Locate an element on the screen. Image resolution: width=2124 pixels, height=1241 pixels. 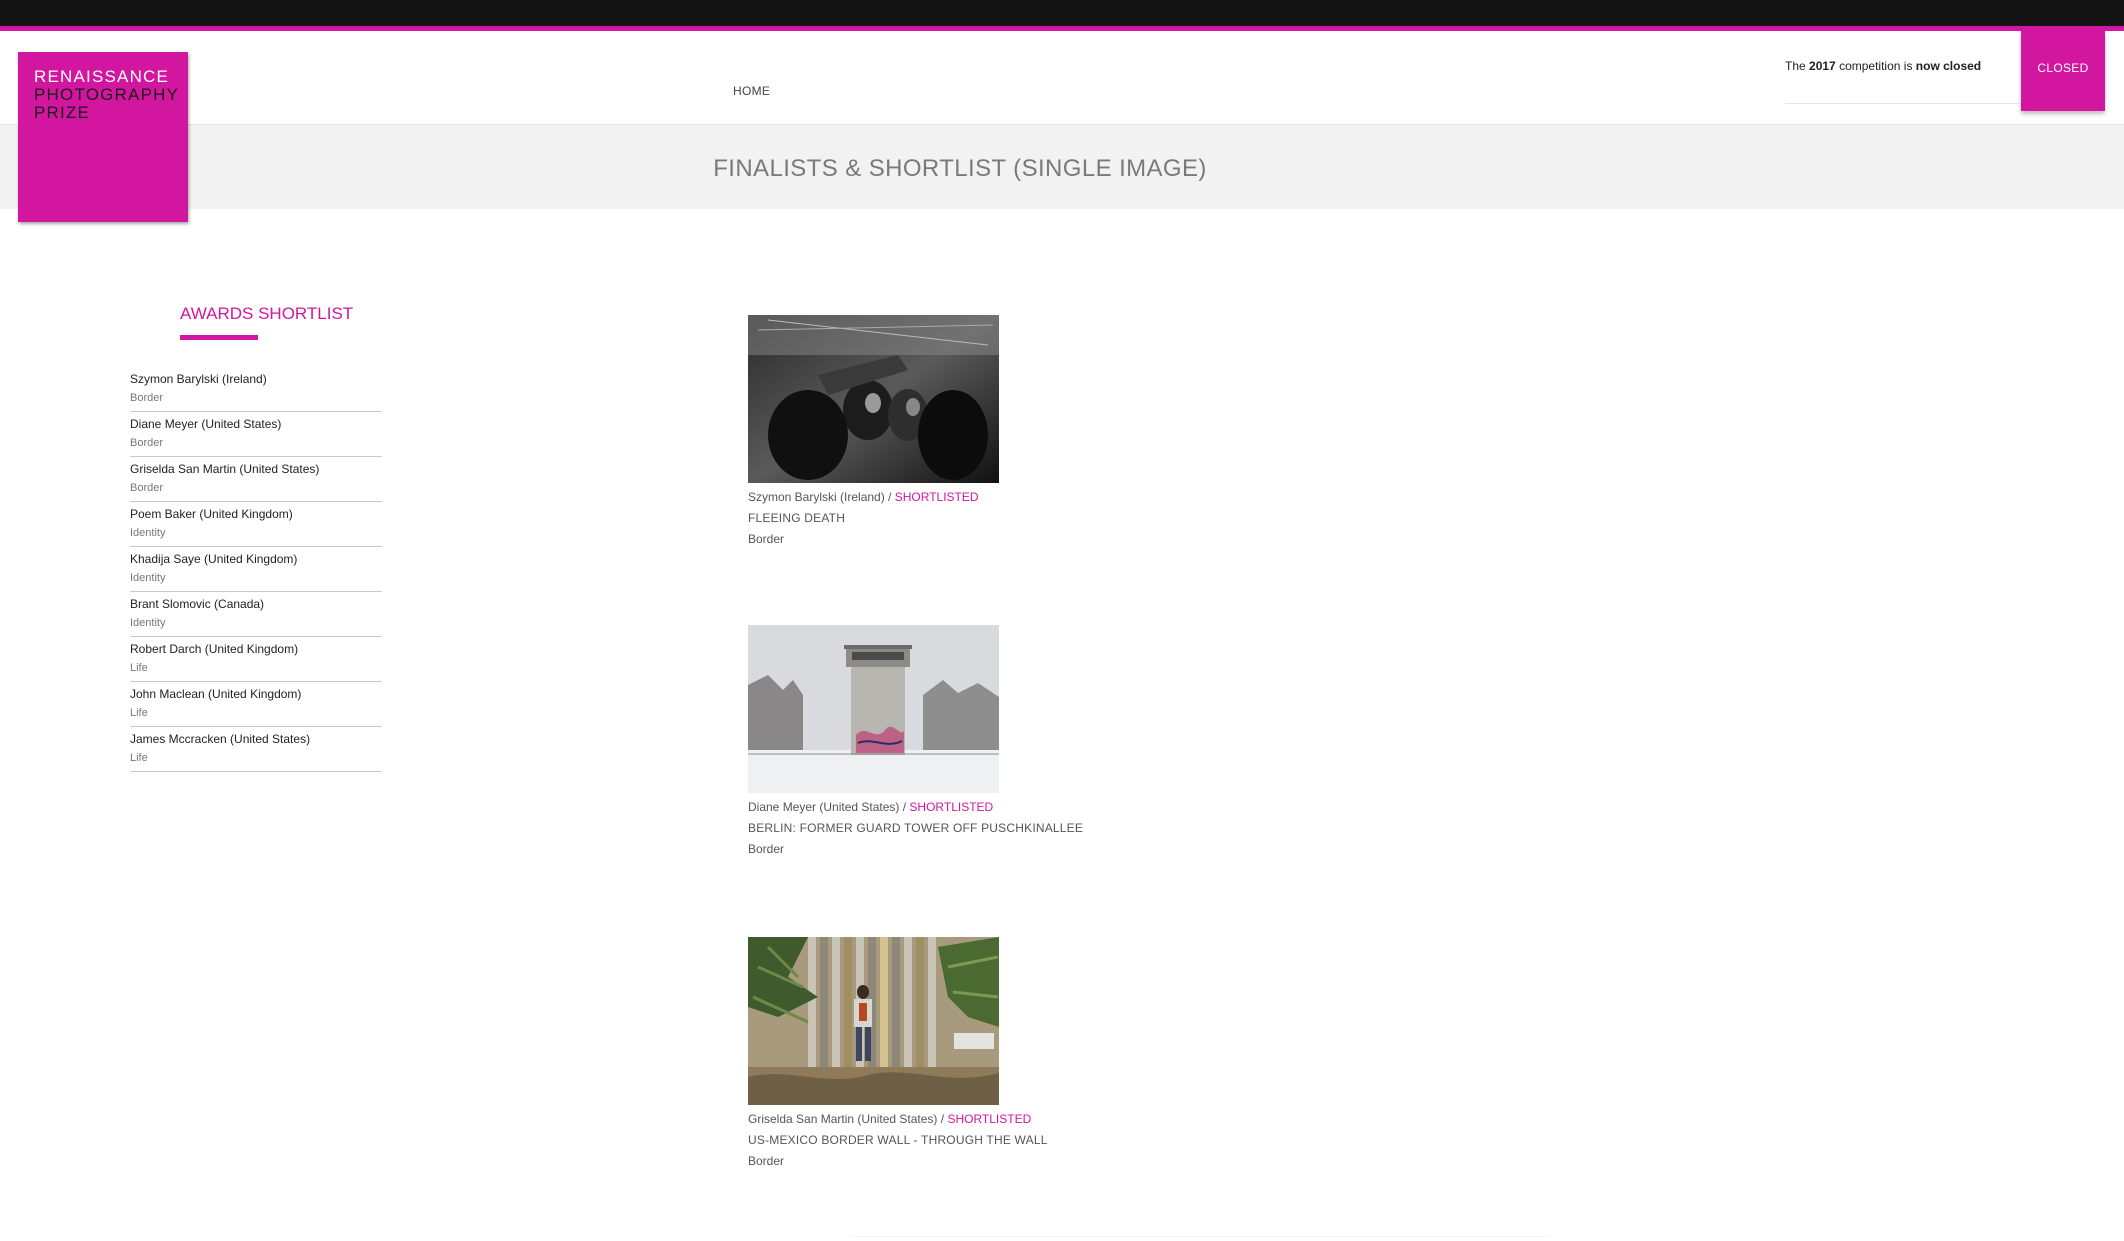
shortlist-item-name: James Mccracken (United States) is located at coordinates (220, 739).